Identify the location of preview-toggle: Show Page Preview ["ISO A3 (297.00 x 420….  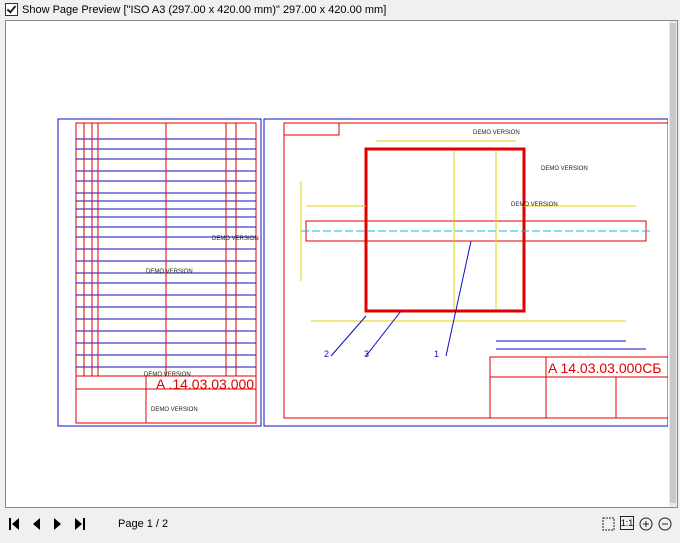
(340, 9).